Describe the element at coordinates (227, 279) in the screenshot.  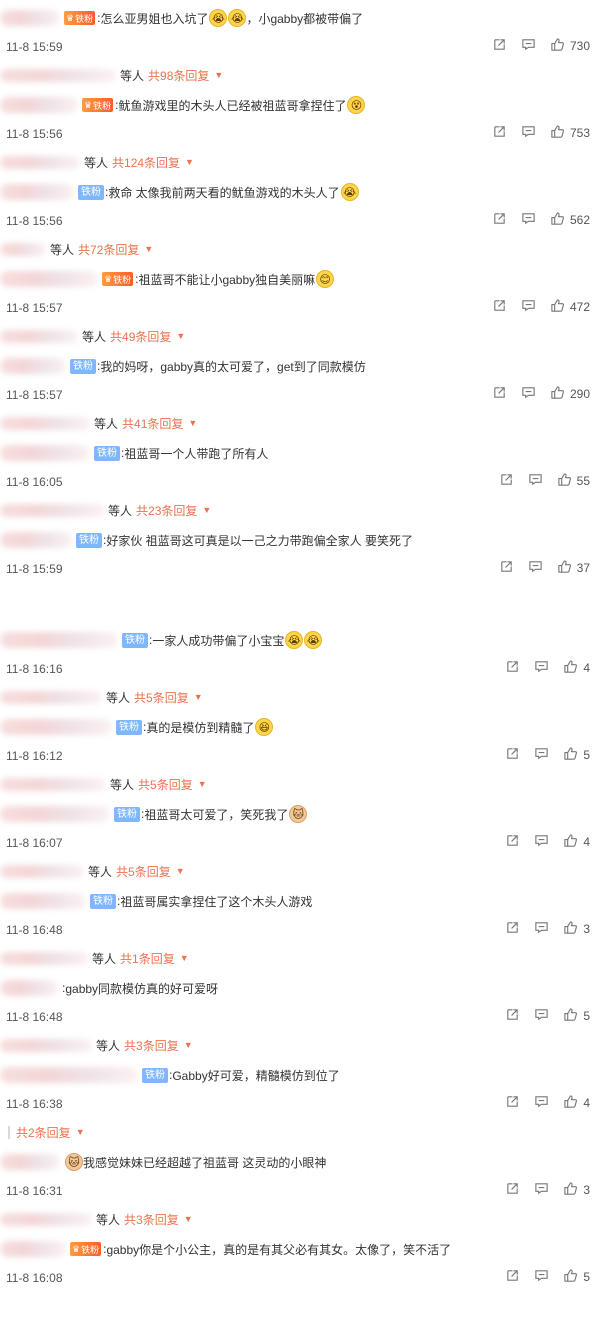
I see `comment-text: 祖蓝哥不能让小gabby独自美丽嘛` at that location.